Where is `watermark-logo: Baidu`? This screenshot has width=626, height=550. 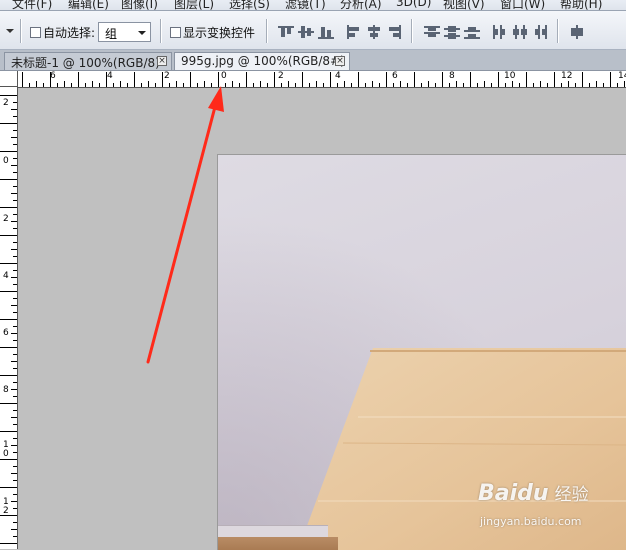
watermark-logo: Baidu is located at coordinates (513, 493).